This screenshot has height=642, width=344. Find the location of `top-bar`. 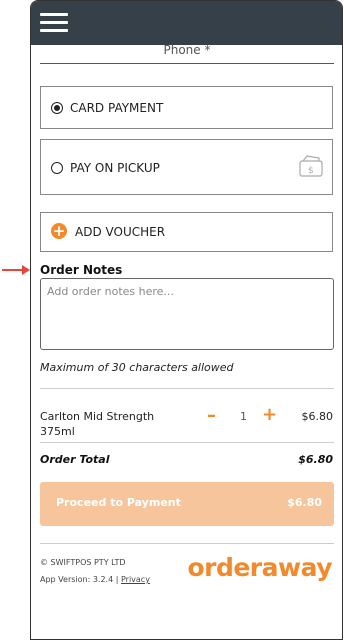

top-bar is located at coordinates (186, 23).